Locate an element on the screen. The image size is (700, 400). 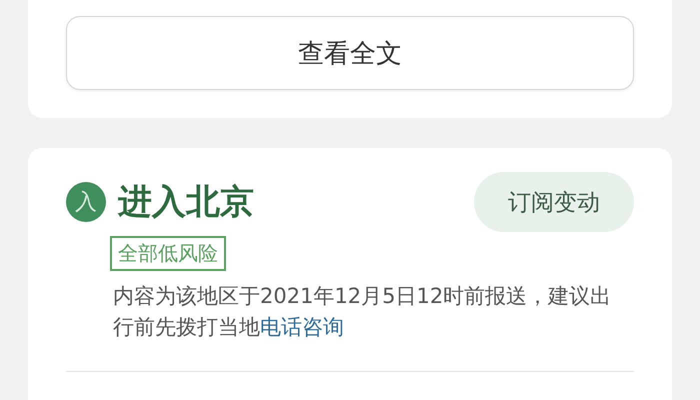
entry-title: 进入北京 is located at coordinates (186, 202).